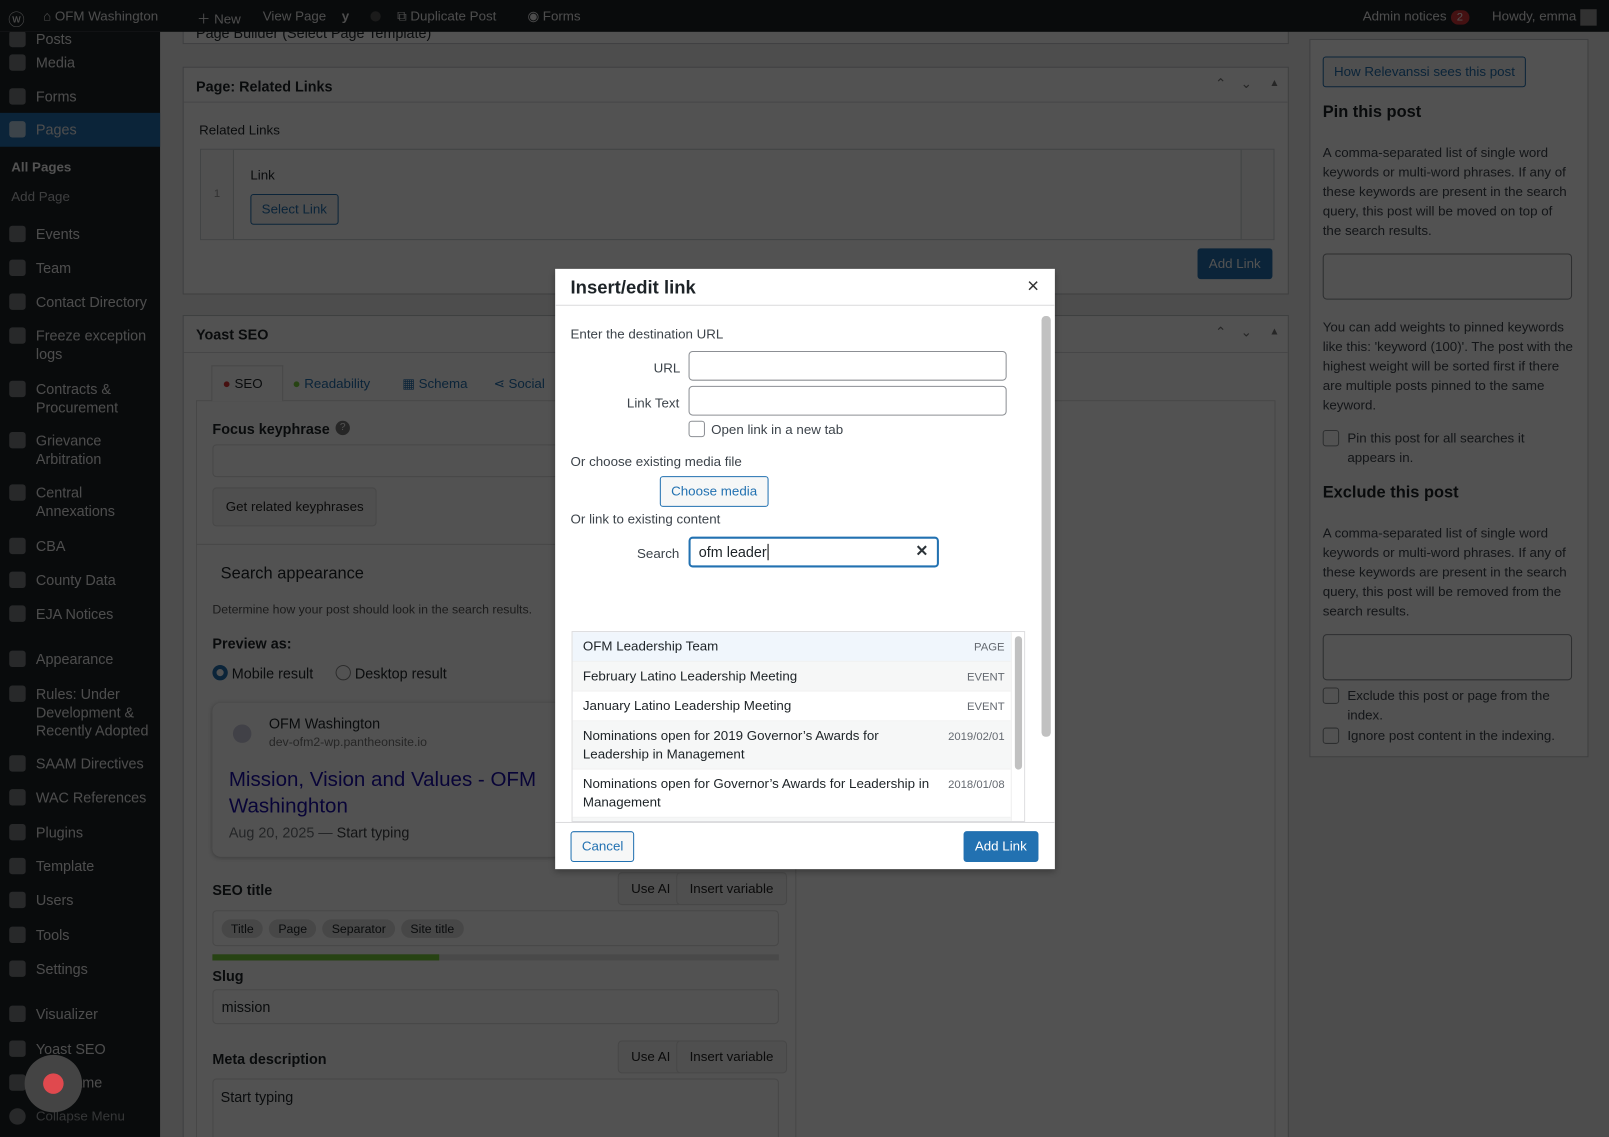  I want to click on floating-record-button, so click(53, 1083).